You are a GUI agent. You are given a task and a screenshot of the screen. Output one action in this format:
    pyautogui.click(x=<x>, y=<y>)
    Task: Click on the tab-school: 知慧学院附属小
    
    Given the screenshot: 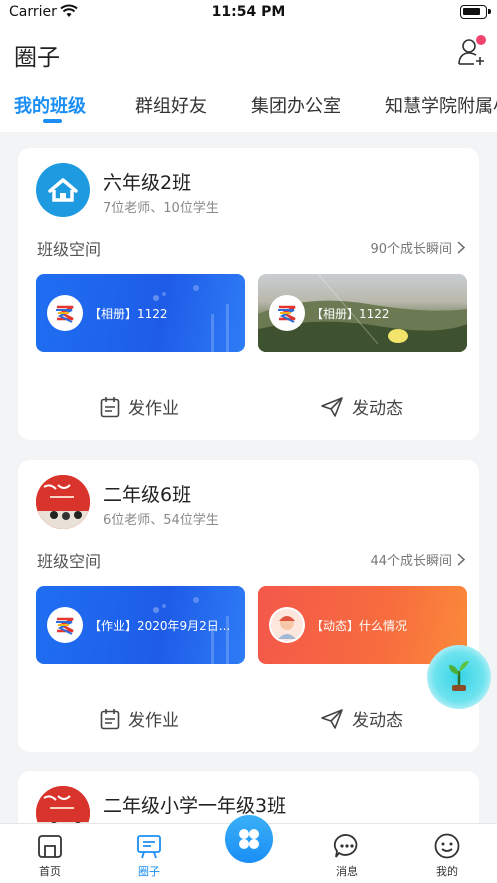 What is the action you would take?
    pyautogui.click(x=441, y=105)
    